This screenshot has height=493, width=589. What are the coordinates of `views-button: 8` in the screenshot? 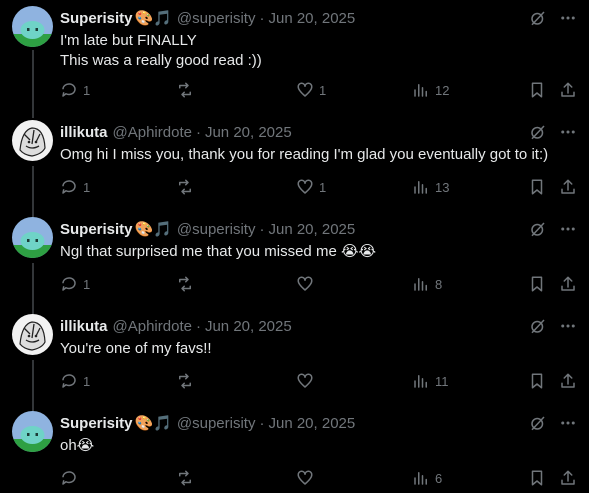 It's located at (427, 284).